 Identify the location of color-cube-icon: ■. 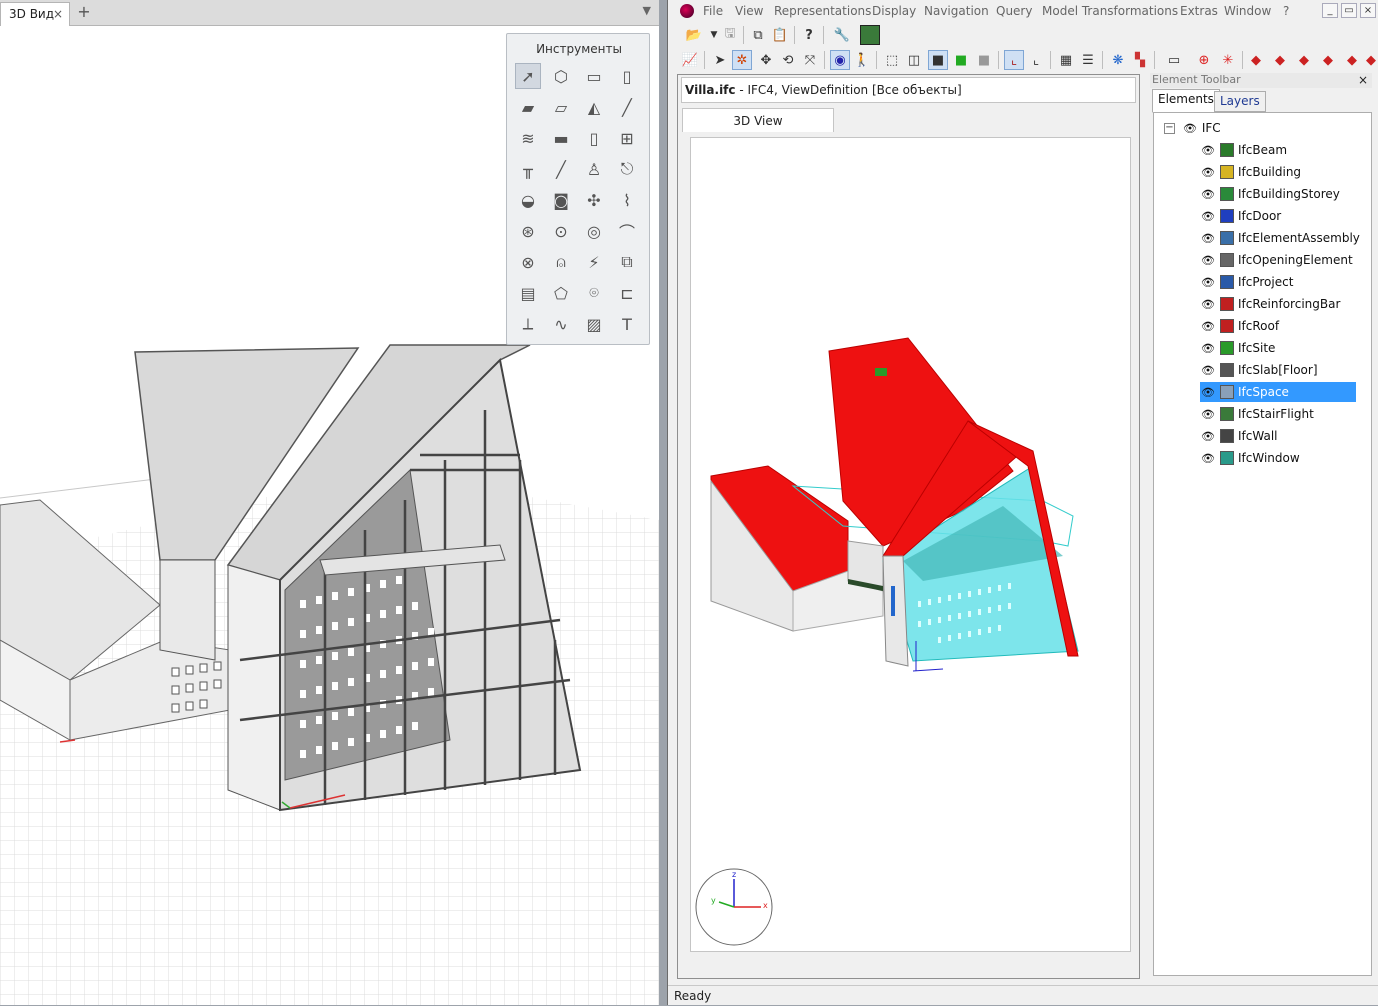
(961, 60).